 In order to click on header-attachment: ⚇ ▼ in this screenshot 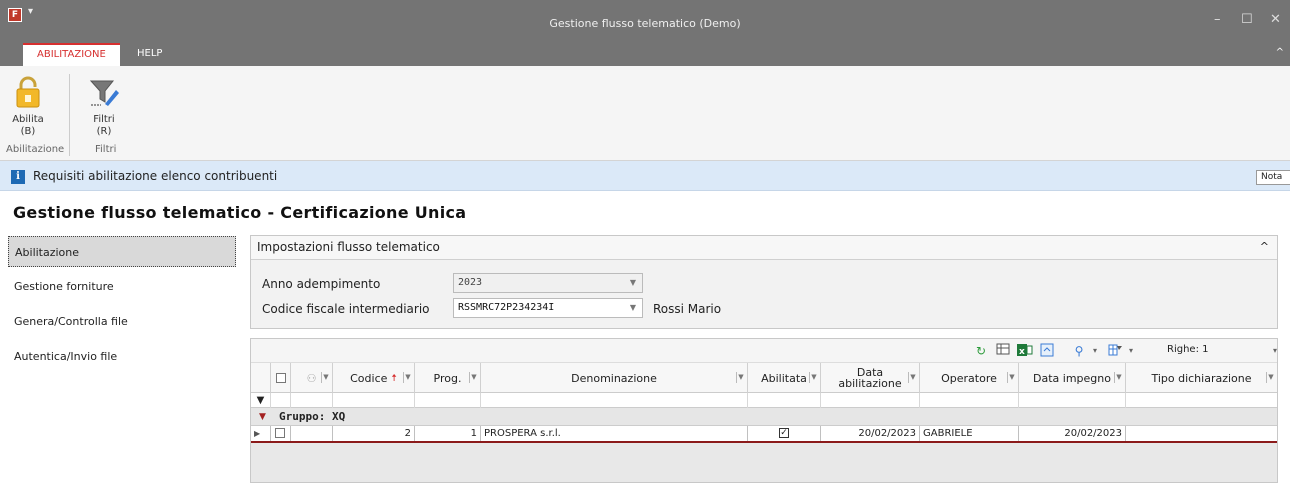, I will do `click(312, 378)`.